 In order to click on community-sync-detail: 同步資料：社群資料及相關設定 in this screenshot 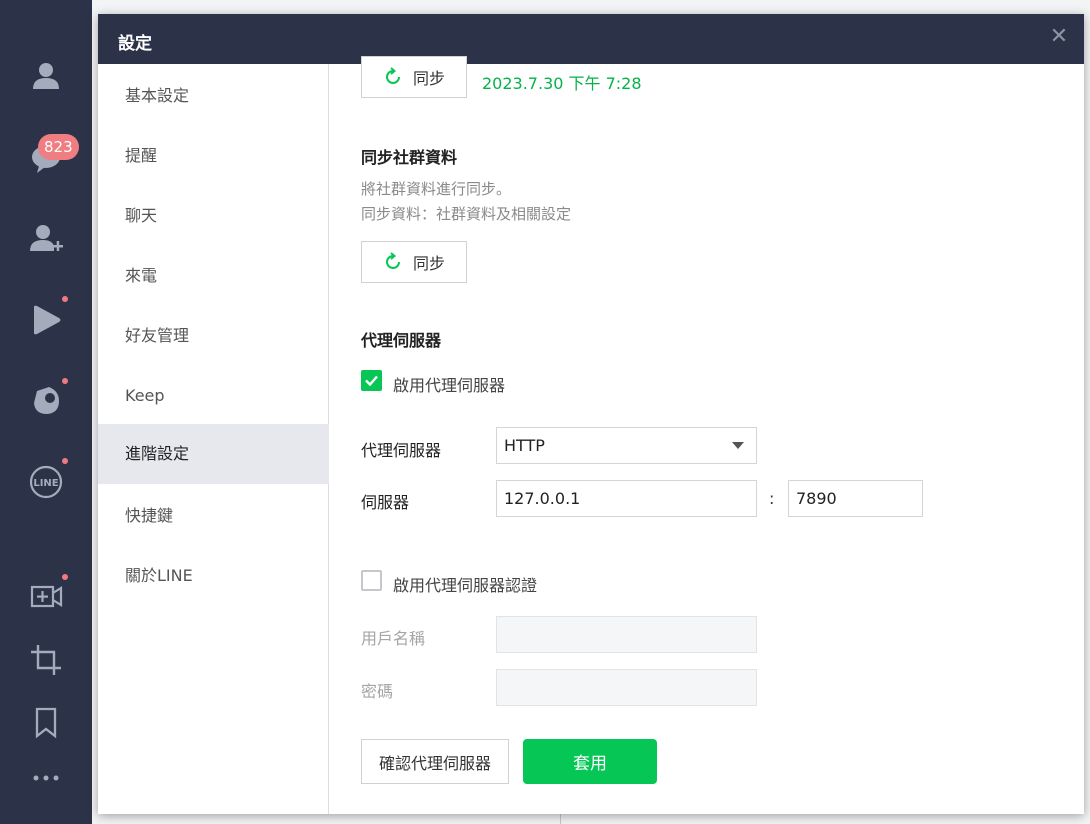, I will do `click(466, 214)`.